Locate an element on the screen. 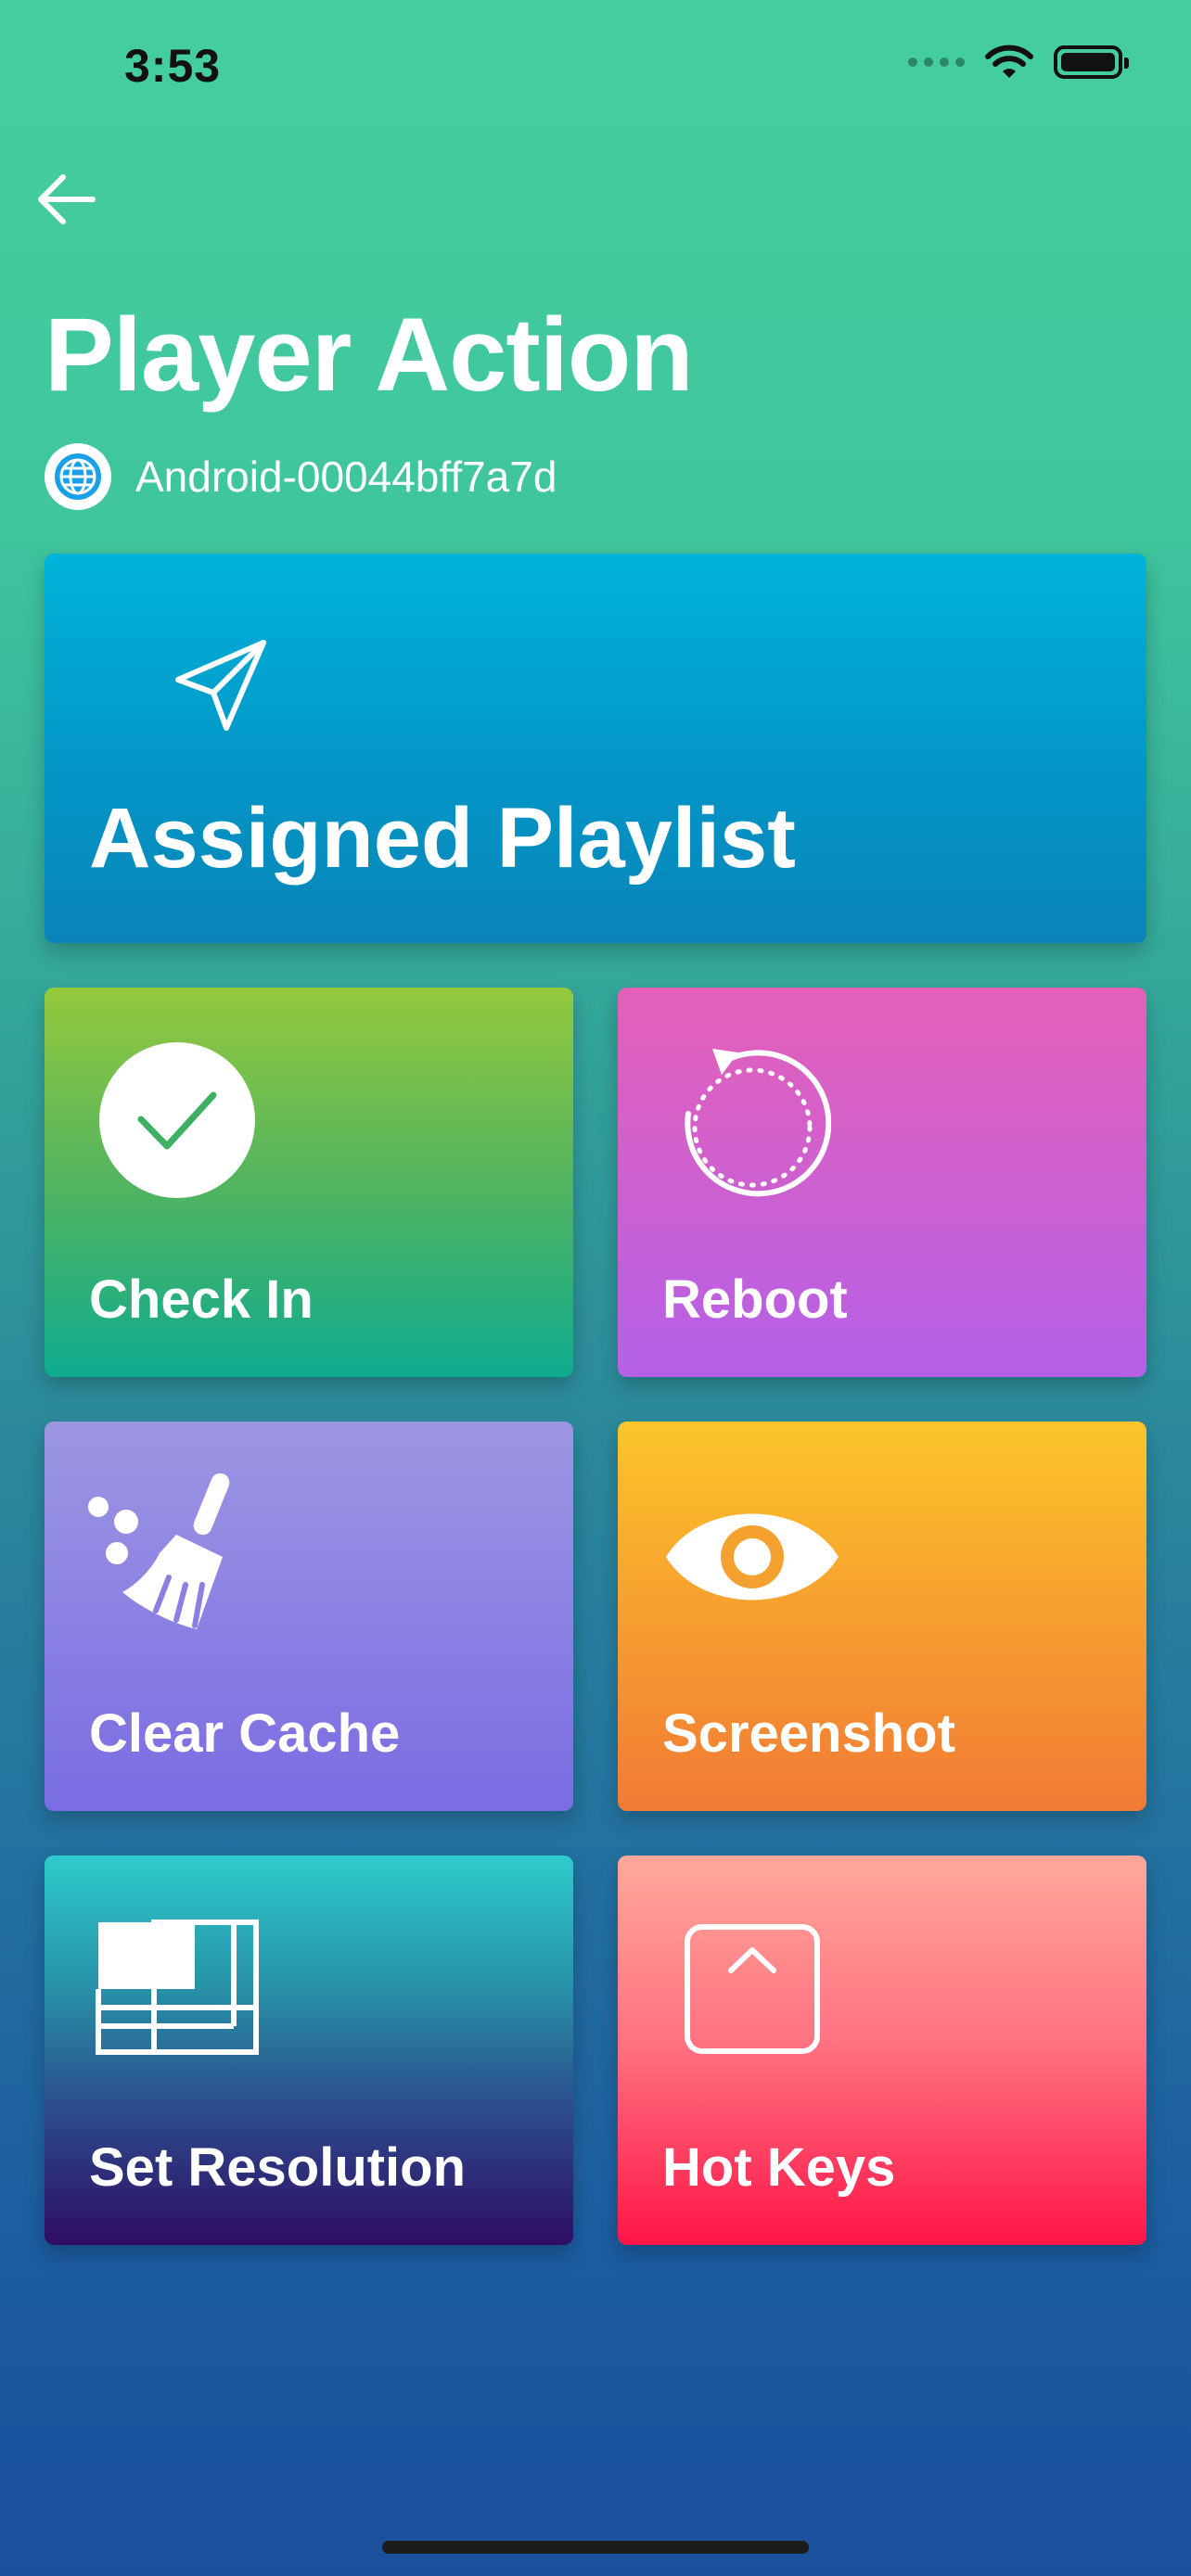 This screenshot has width=1191, height=2576. hot-keys-card: Hot Keys is located at coordinates (882, 2050).